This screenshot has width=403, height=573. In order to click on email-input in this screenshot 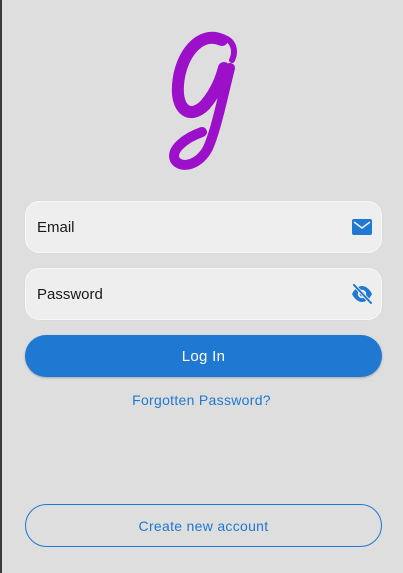, I will do `click(187, 227)`.